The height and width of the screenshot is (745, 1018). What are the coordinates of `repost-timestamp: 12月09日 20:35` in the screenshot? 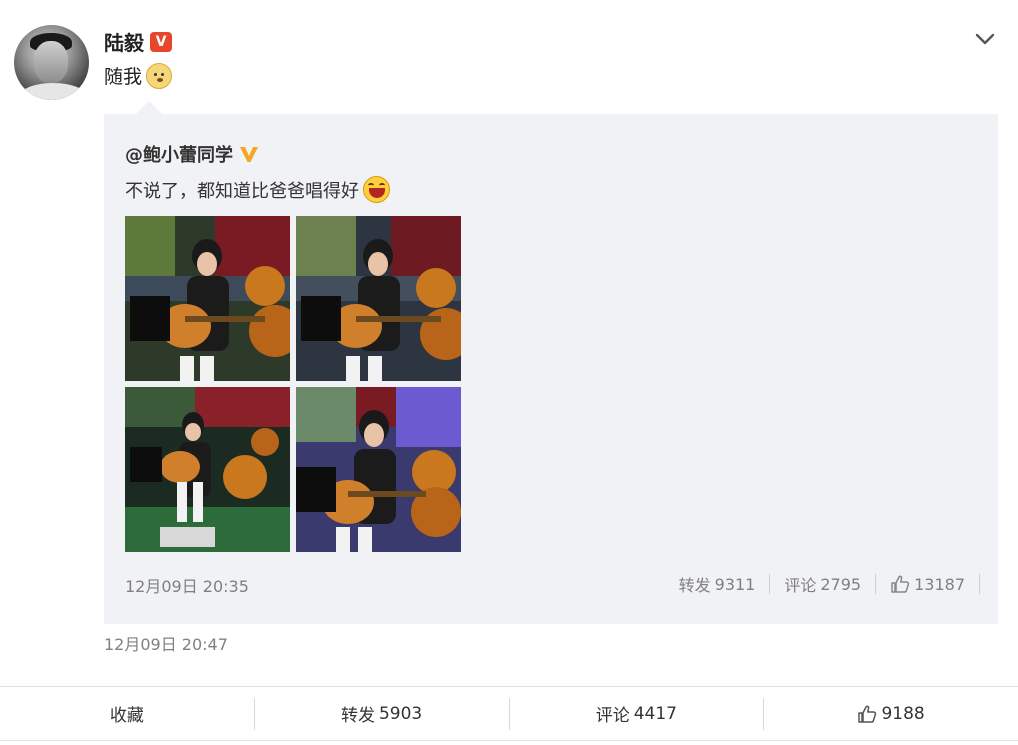 It's located at (187, 585).